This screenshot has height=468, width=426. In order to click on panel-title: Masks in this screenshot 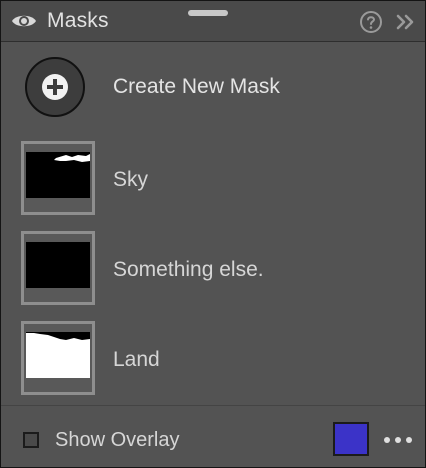, I will do `click(78, 20)`.